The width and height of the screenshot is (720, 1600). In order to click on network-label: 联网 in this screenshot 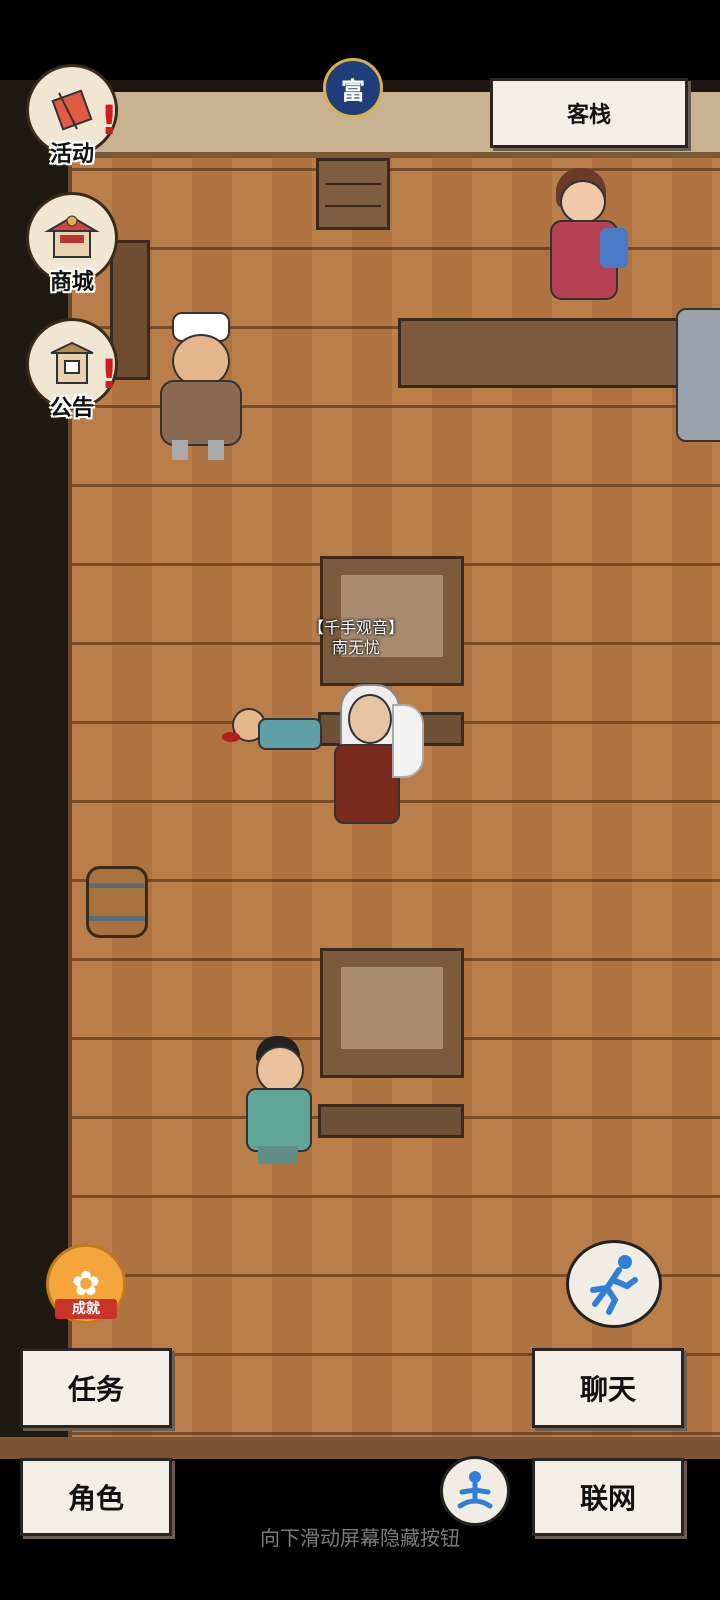, I will do `click(607, 1498)`.